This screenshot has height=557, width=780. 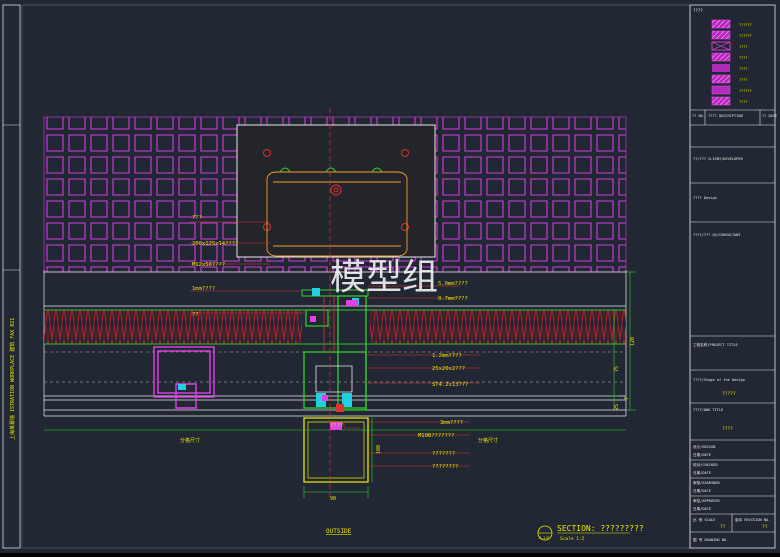 What do you see at coordinates (702, 508) in the screenshot?
I see `approved-date: 日期/DATE` at bounding box center [702, 508].